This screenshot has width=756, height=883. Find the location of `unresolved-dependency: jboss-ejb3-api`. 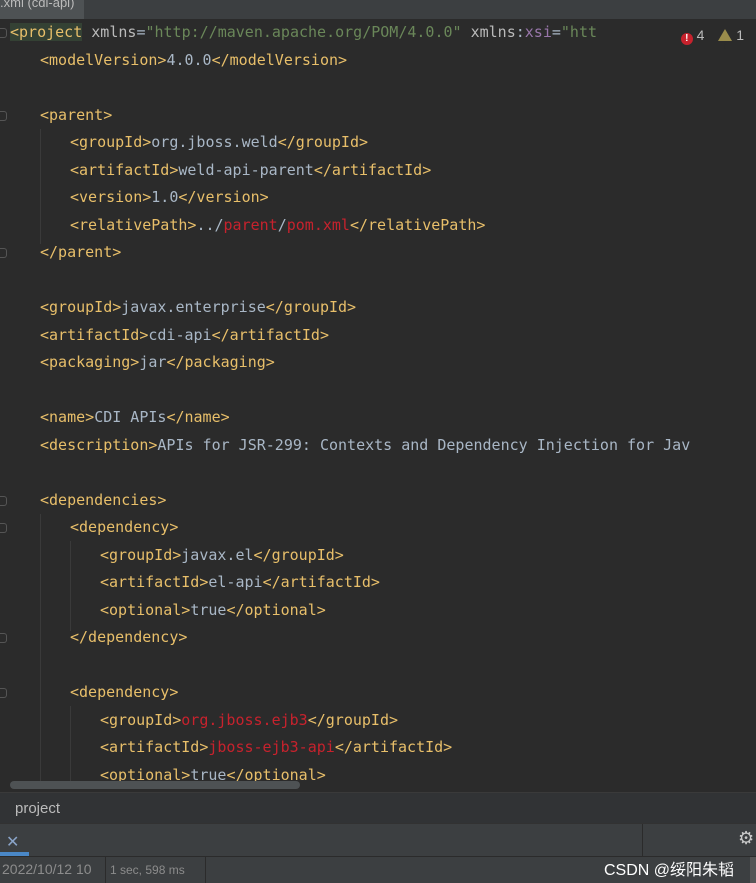

unresolved-dependency: jboss-ejb3-api is located at coordinates (271, 747).